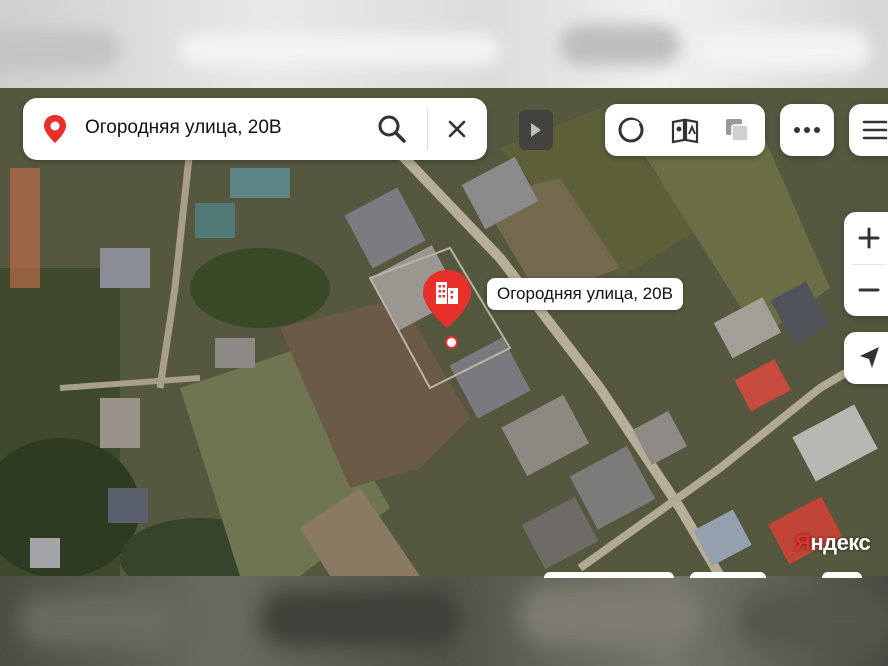  Describe the element at coordinates (55, 129) in the screenshot. I see `location-pin-icon` at that location.